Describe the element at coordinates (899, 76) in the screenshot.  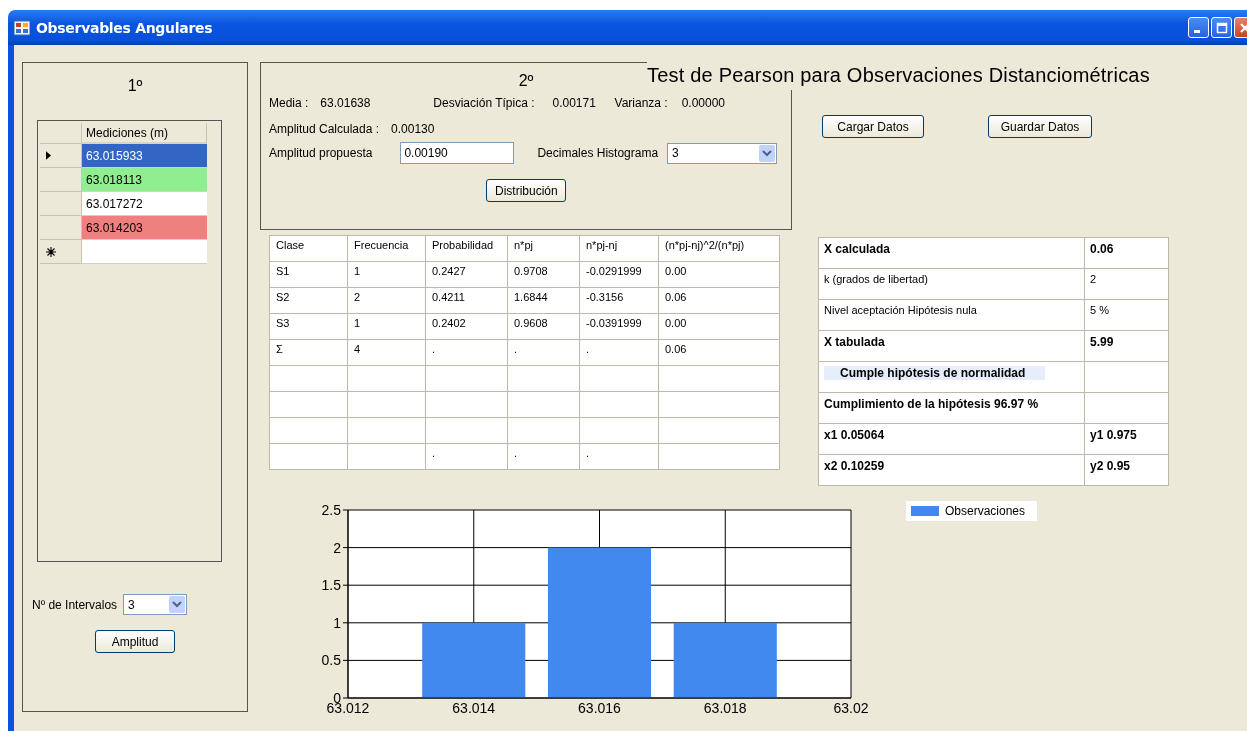
I see `page-title: Test de Pearson para Observaciones Distanciométricas` at that location.